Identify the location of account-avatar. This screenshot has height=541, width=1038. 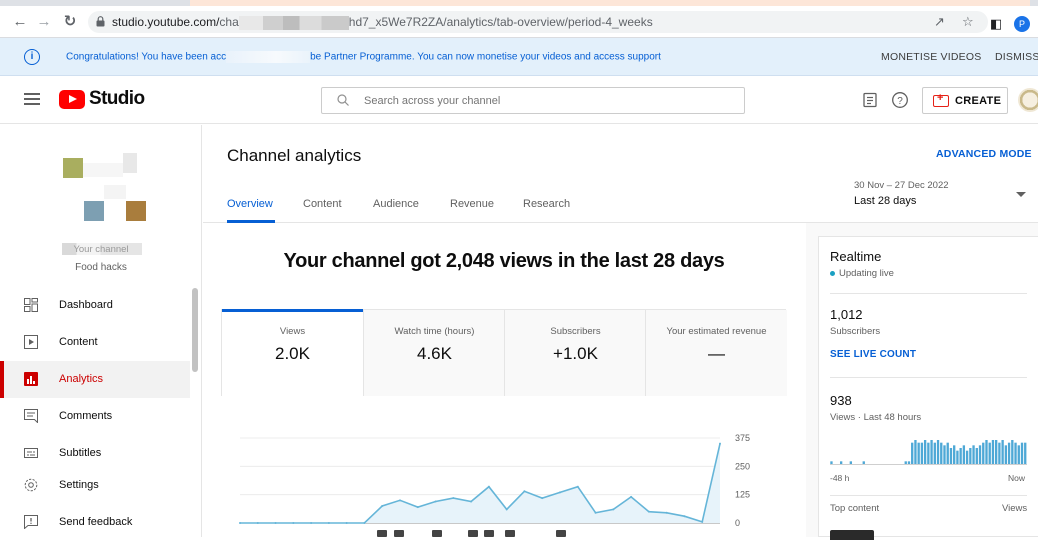
(1028, 100).